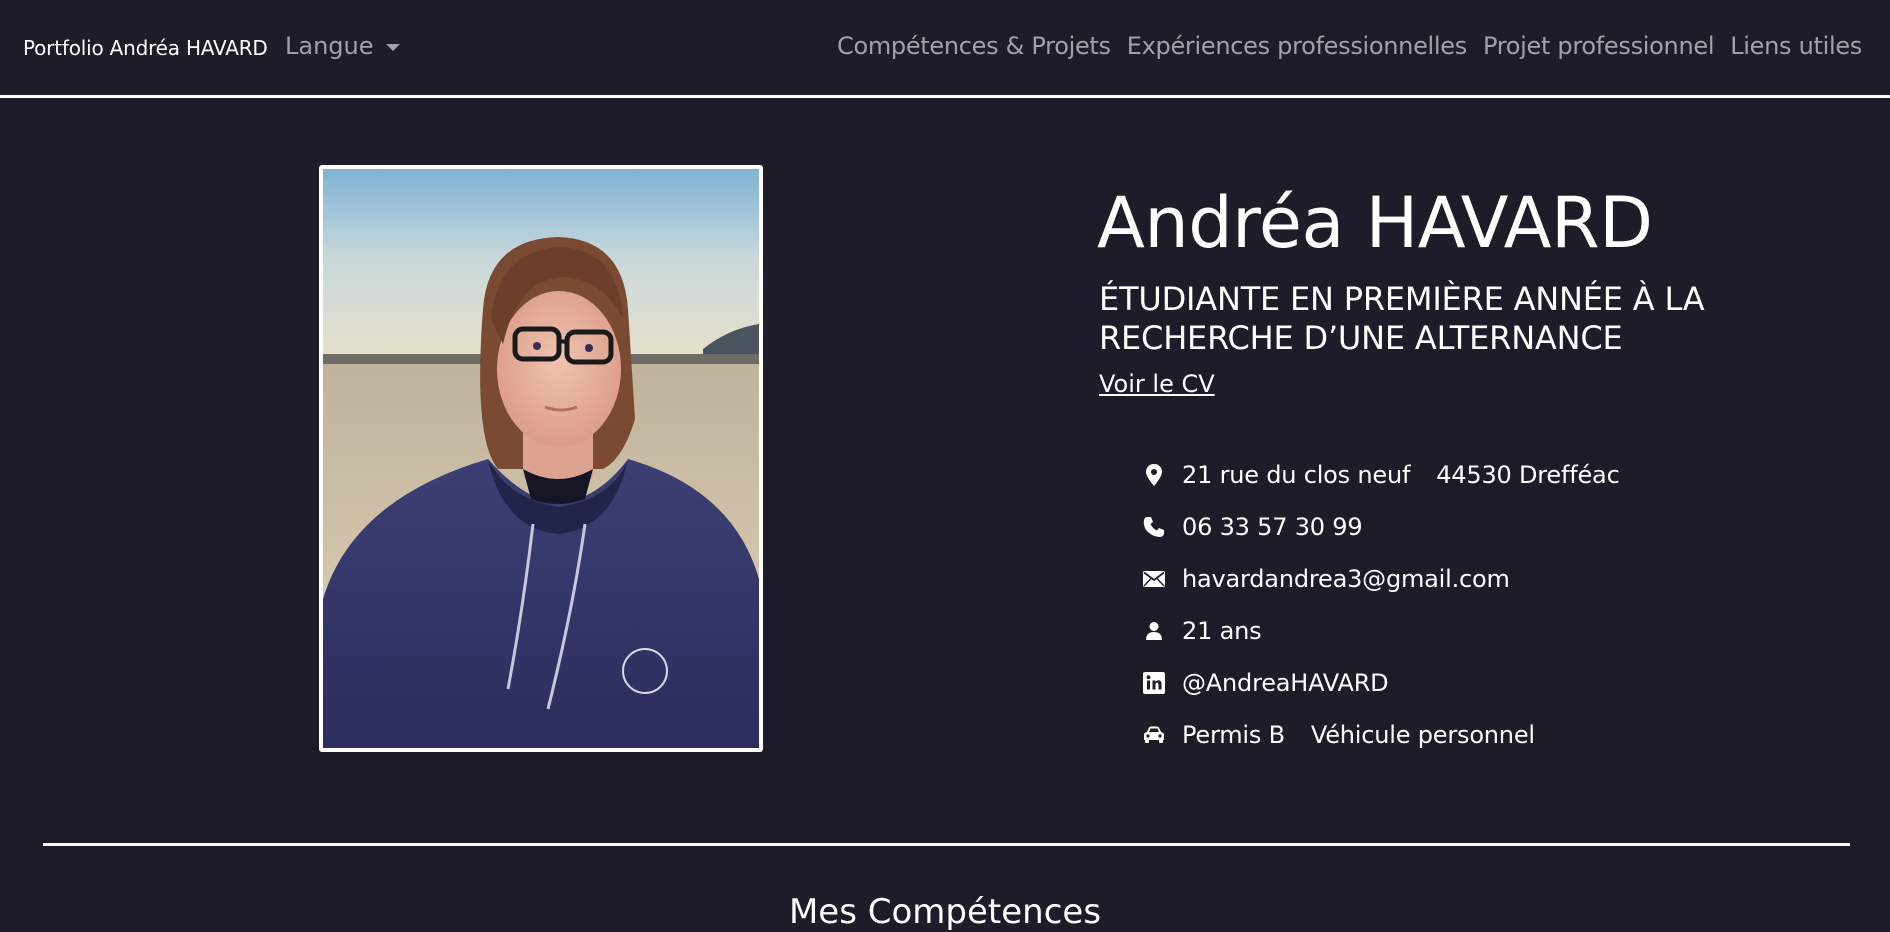 The height and width of the screenshot is (932, 1890). Describe the element at coordinates (1296, 475) in the screenshot. I see `address-street: 21 rue du clos neuf` at that location.